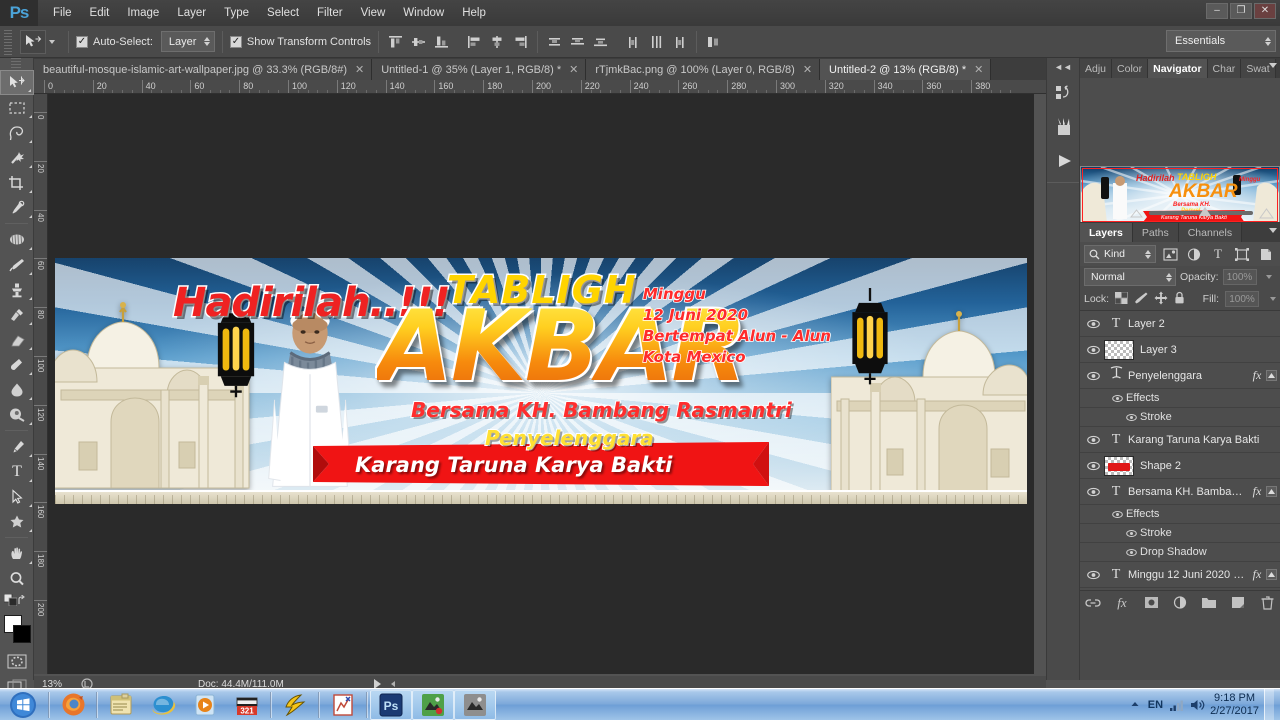 This screenshot has width=1280, height=720. Describe the element at coordinates (1267, 603) in the screenshot. I see `delete-layer-icon` at that location.